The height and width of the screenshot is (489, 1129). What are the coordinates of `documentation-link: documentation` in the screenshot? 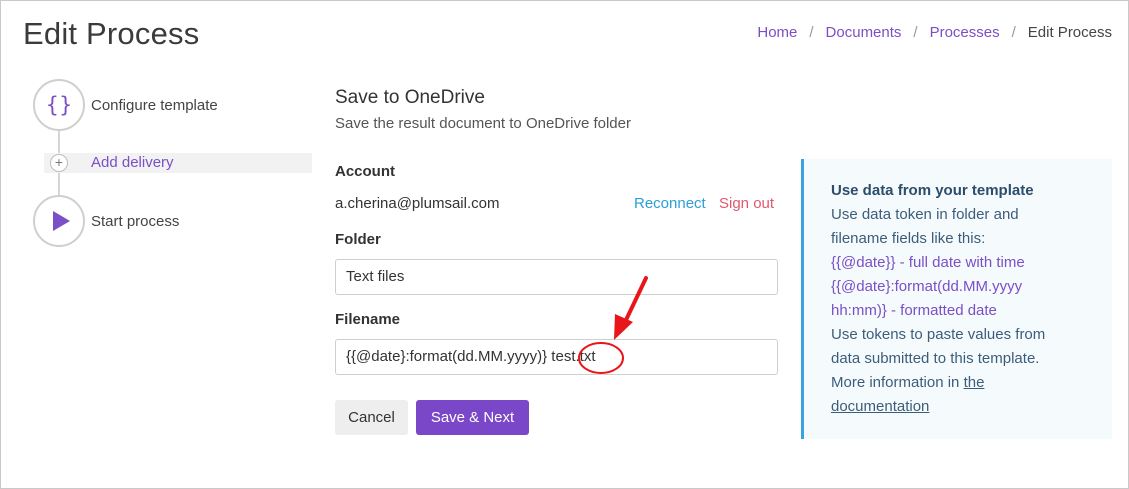 It's located at (880, 406).